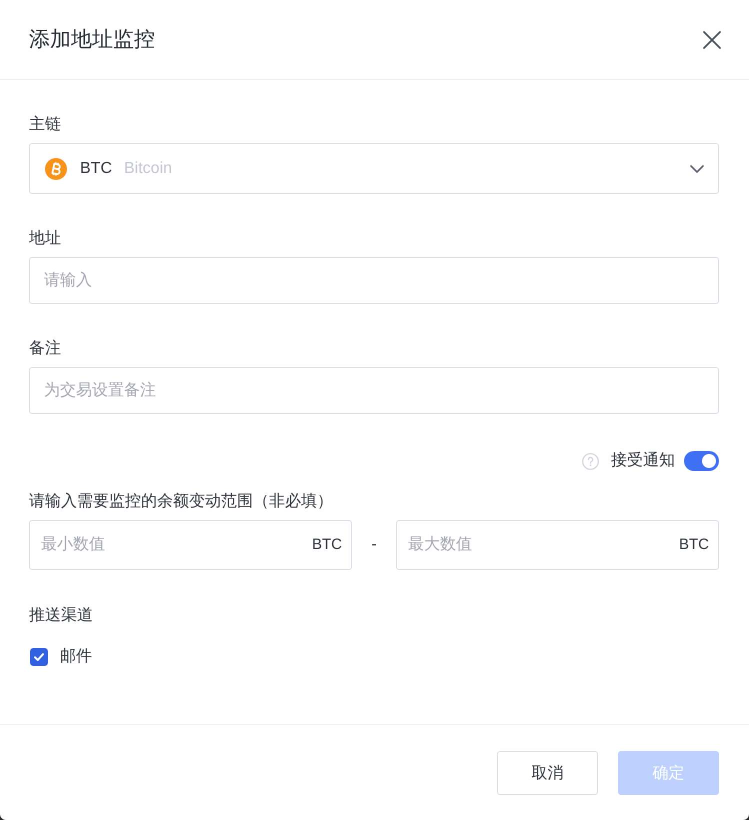 This screenshot has width=749, height=820. What do you see at coordinates (61, 616) in the screenshot?
I see `field-label: 推送渠道` at bounding box center [61, 616].